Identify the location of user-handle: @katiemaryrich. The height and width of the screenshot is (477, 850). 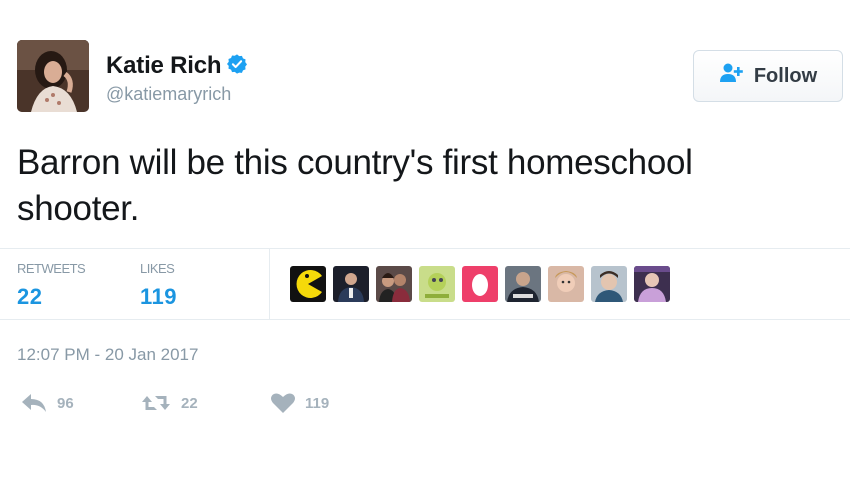
(168, 94).